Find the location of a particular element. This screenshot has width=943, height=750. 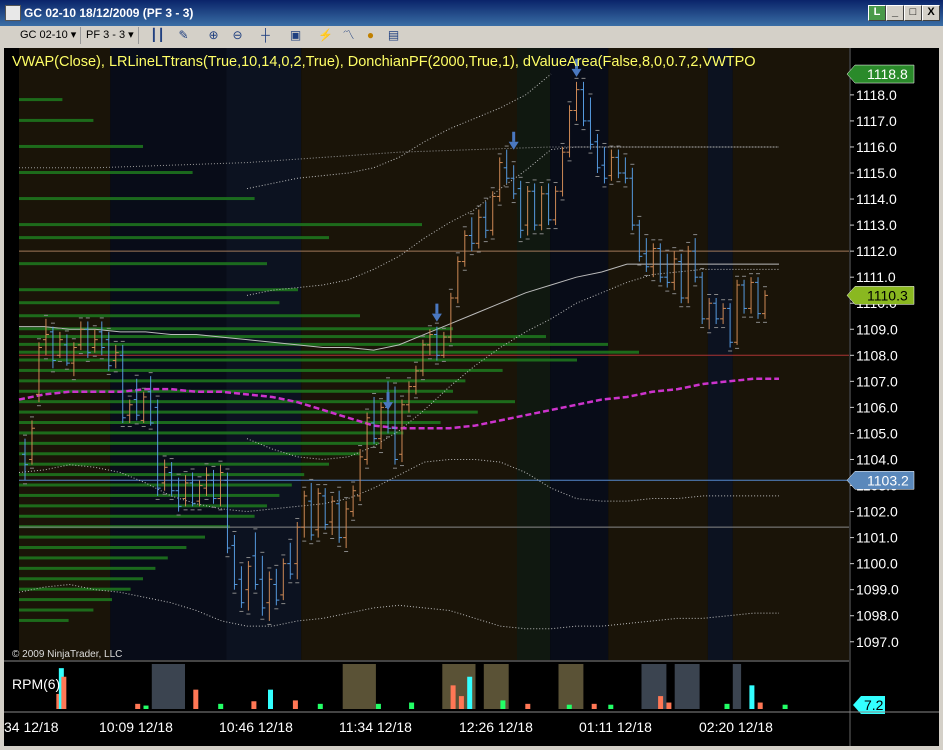

window-title: GC 02-10 18/12/2009 (PF 3 - 3) is located at coordinates (109, 13).